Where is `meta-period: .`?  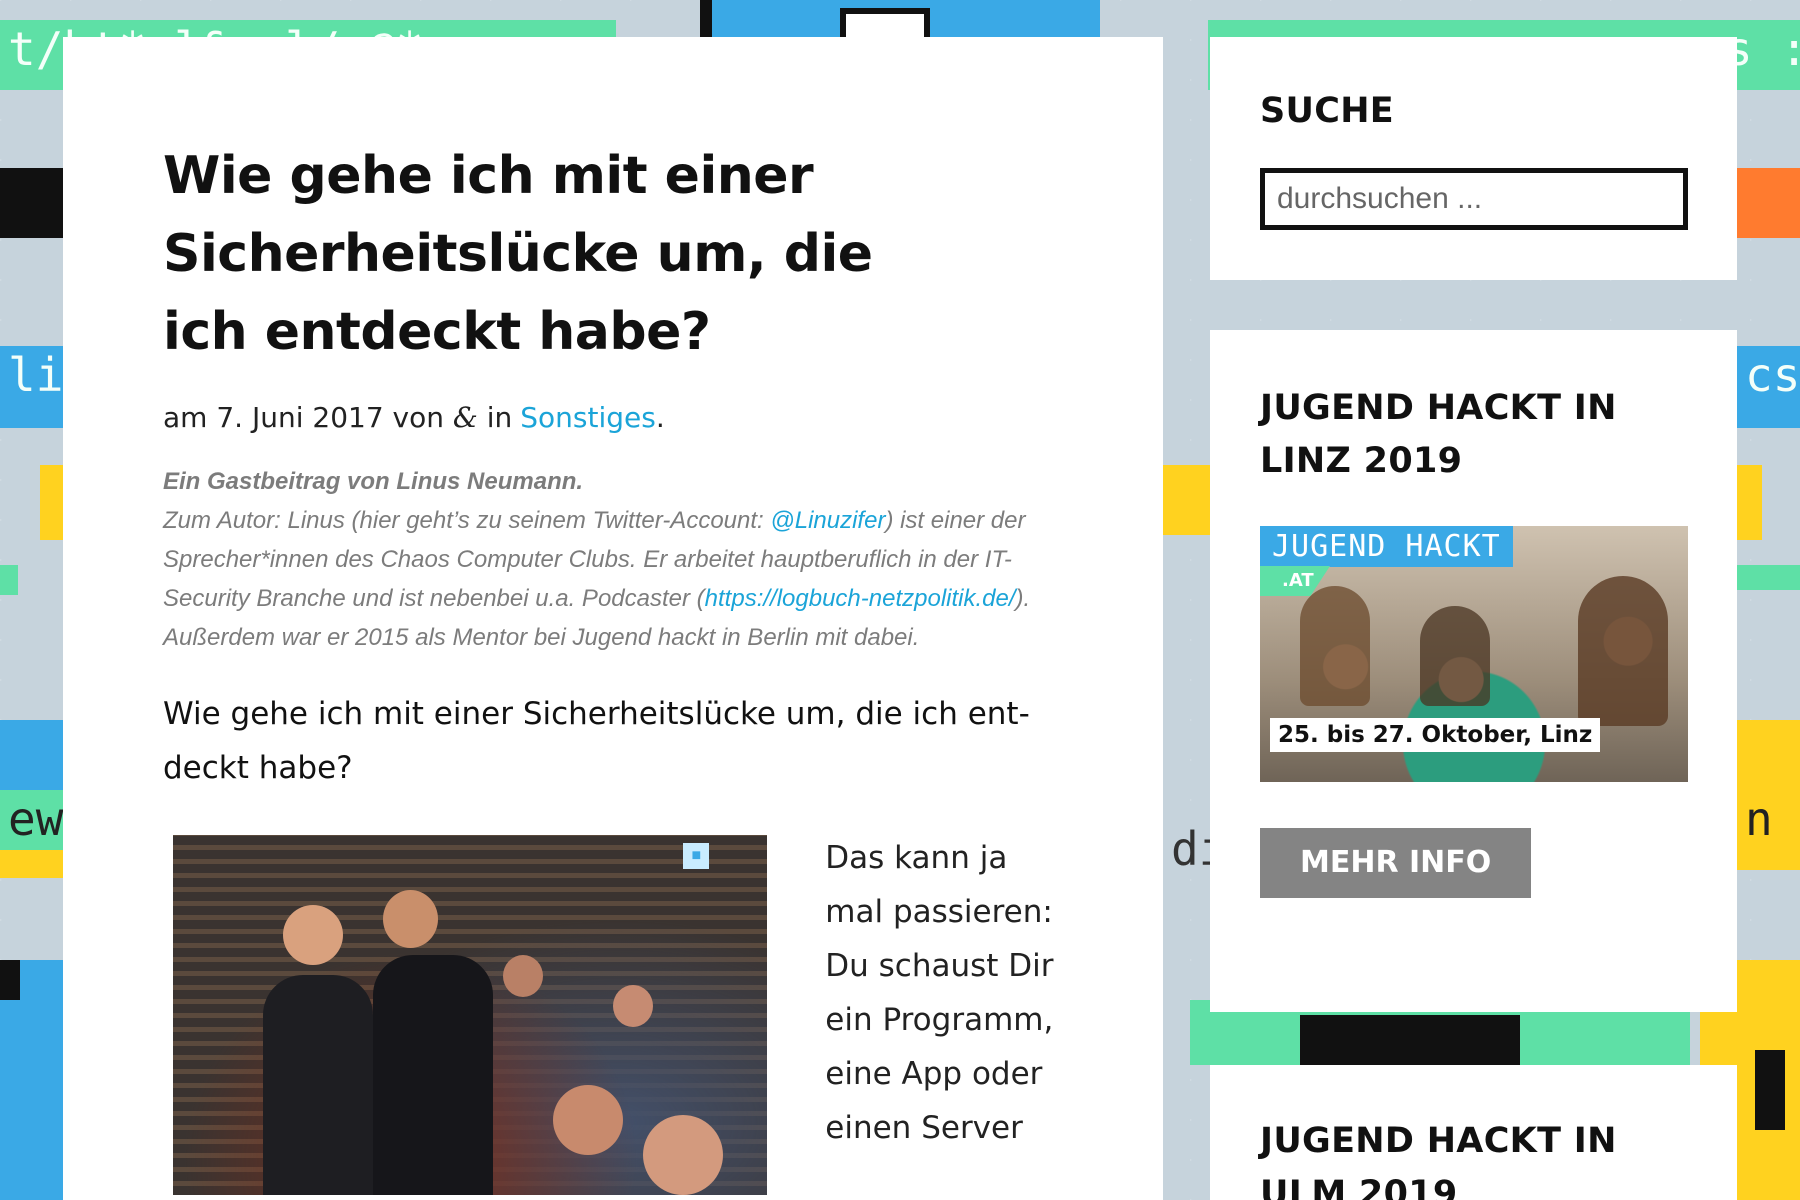 meta-period: . is located at coordinates (660, 417).